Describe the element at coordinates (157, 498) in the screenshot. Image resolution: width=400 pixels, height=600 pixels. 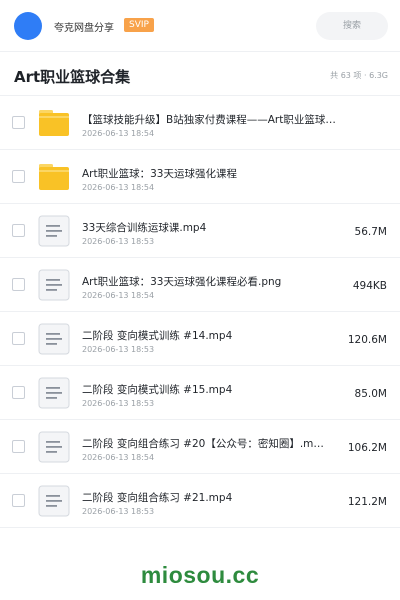
I see `file-name: 二阶段 变向组合练习 #21.mp4` at that location.